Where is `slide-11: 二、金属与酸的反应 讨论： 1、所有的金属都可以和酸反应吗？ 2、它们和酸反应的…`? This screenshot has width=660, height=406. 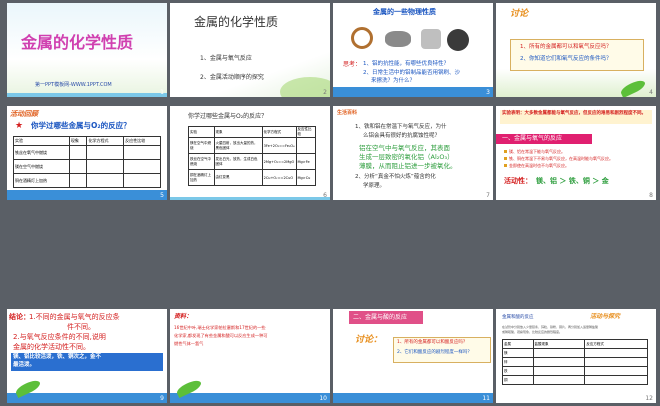
slide-11: 二、金属与酸的反应 讨论： 1、所有的金属都可以和酸反应吗？ 2、它们和酸反应的… is located at coordinates (413, 356).